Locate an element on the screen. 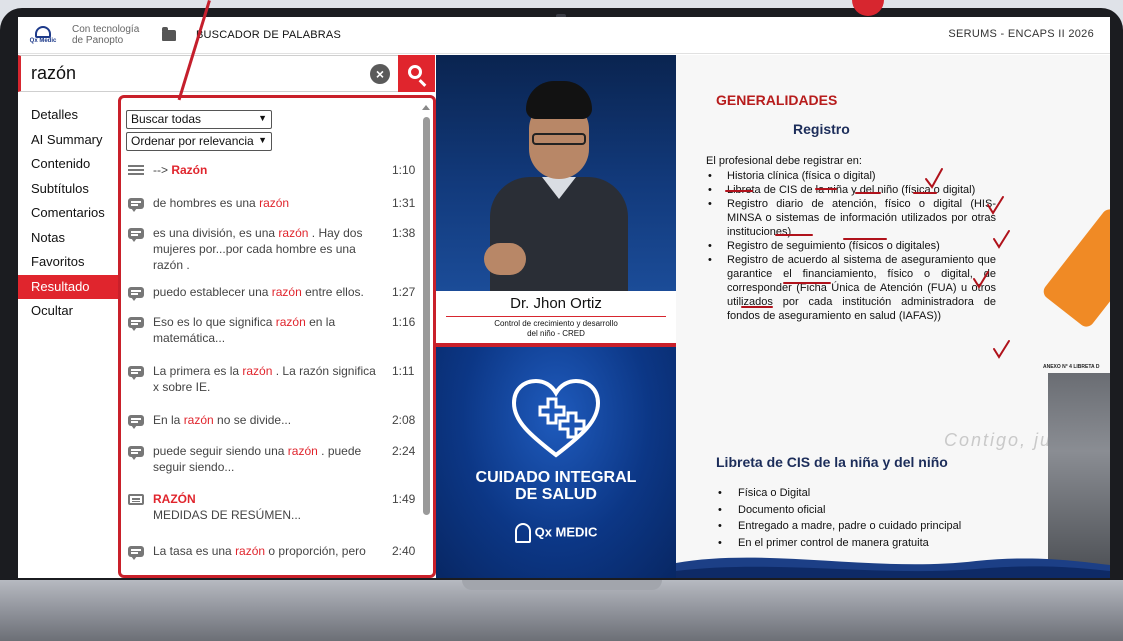  result-item: de hombres es una razón 1:31 is located at coordinates (271, 205).